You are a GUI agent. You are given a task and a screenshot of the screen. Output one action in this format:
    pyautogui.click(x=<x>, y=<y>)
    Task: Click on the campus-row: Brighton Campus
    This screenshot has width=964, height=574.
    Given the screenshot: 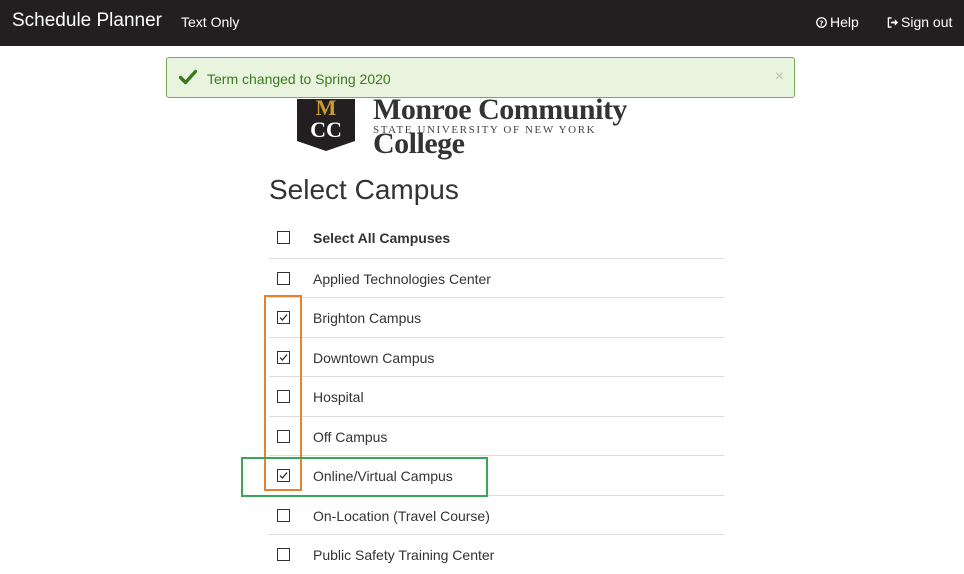 What is the action you would take?
    pyautogui.click(x=496, y=317)
    